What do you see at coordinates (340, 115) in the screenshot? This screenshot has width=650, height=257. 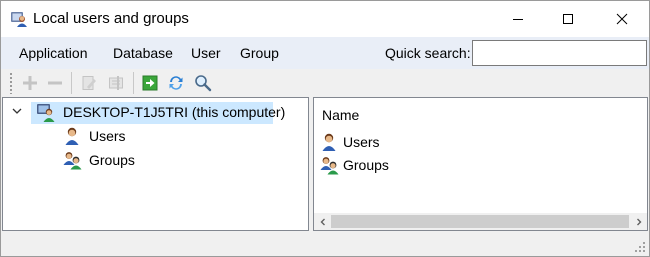 I see `column-header-name: Name` at bounding box center [340, 115].